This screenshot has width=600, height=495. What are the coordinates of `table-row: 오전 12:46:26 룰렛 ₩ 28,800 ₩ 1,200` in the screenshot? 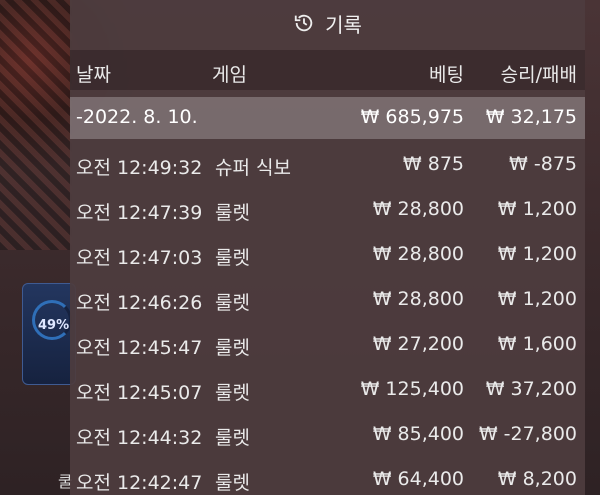 It's located at (327, 300).